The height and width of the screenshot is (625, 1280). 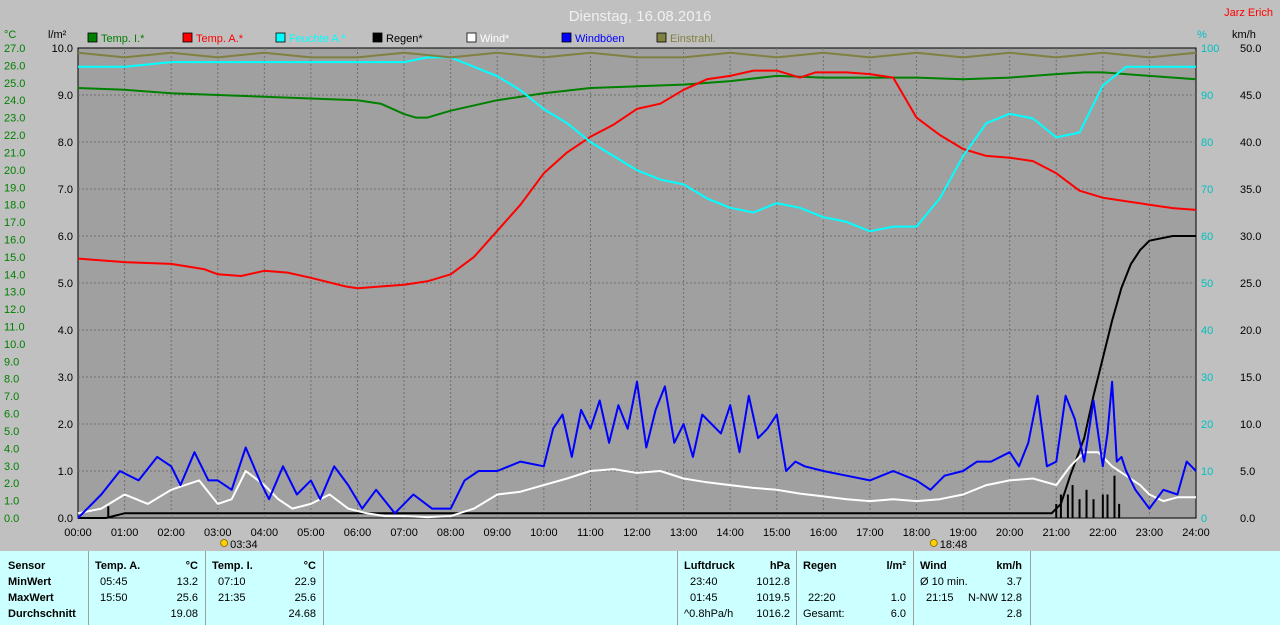 I want to click on pressure-max: 1019.5, so click(x=773, y=598).